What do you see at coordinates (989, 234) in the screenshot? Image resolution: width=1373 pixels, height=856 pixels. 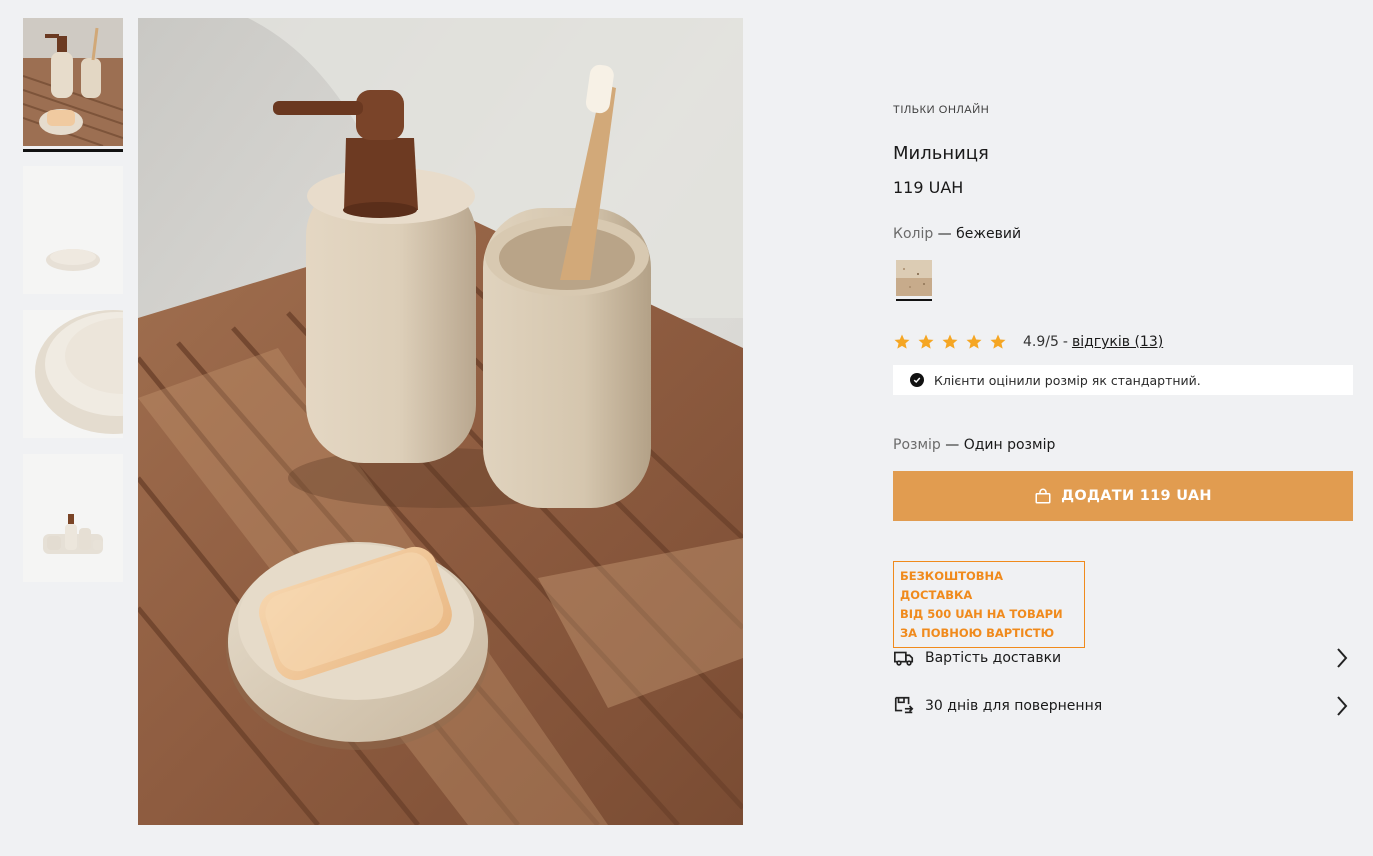 I see `color-value: бежевий` at bounding box center [989, 234].